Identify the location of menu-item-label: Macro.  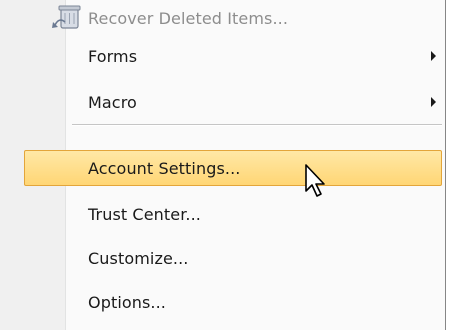
(112, 102).